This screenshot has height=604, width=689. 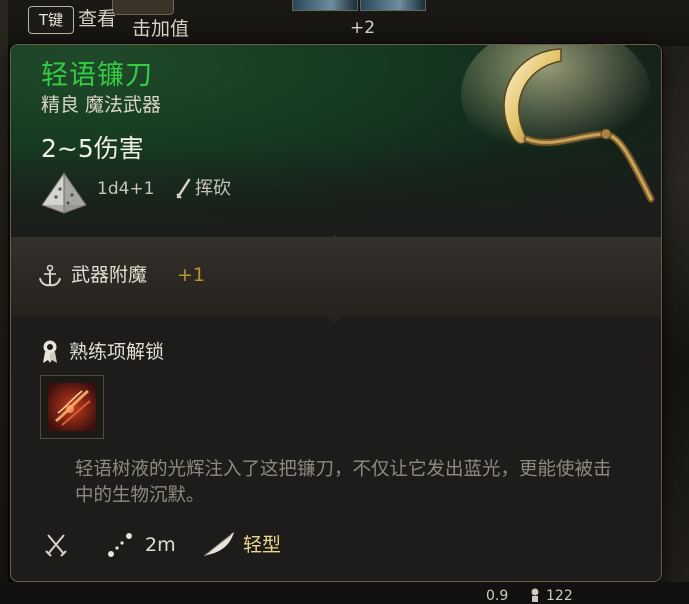 I want to click on anchor-icon, so click(x=50, y=275).